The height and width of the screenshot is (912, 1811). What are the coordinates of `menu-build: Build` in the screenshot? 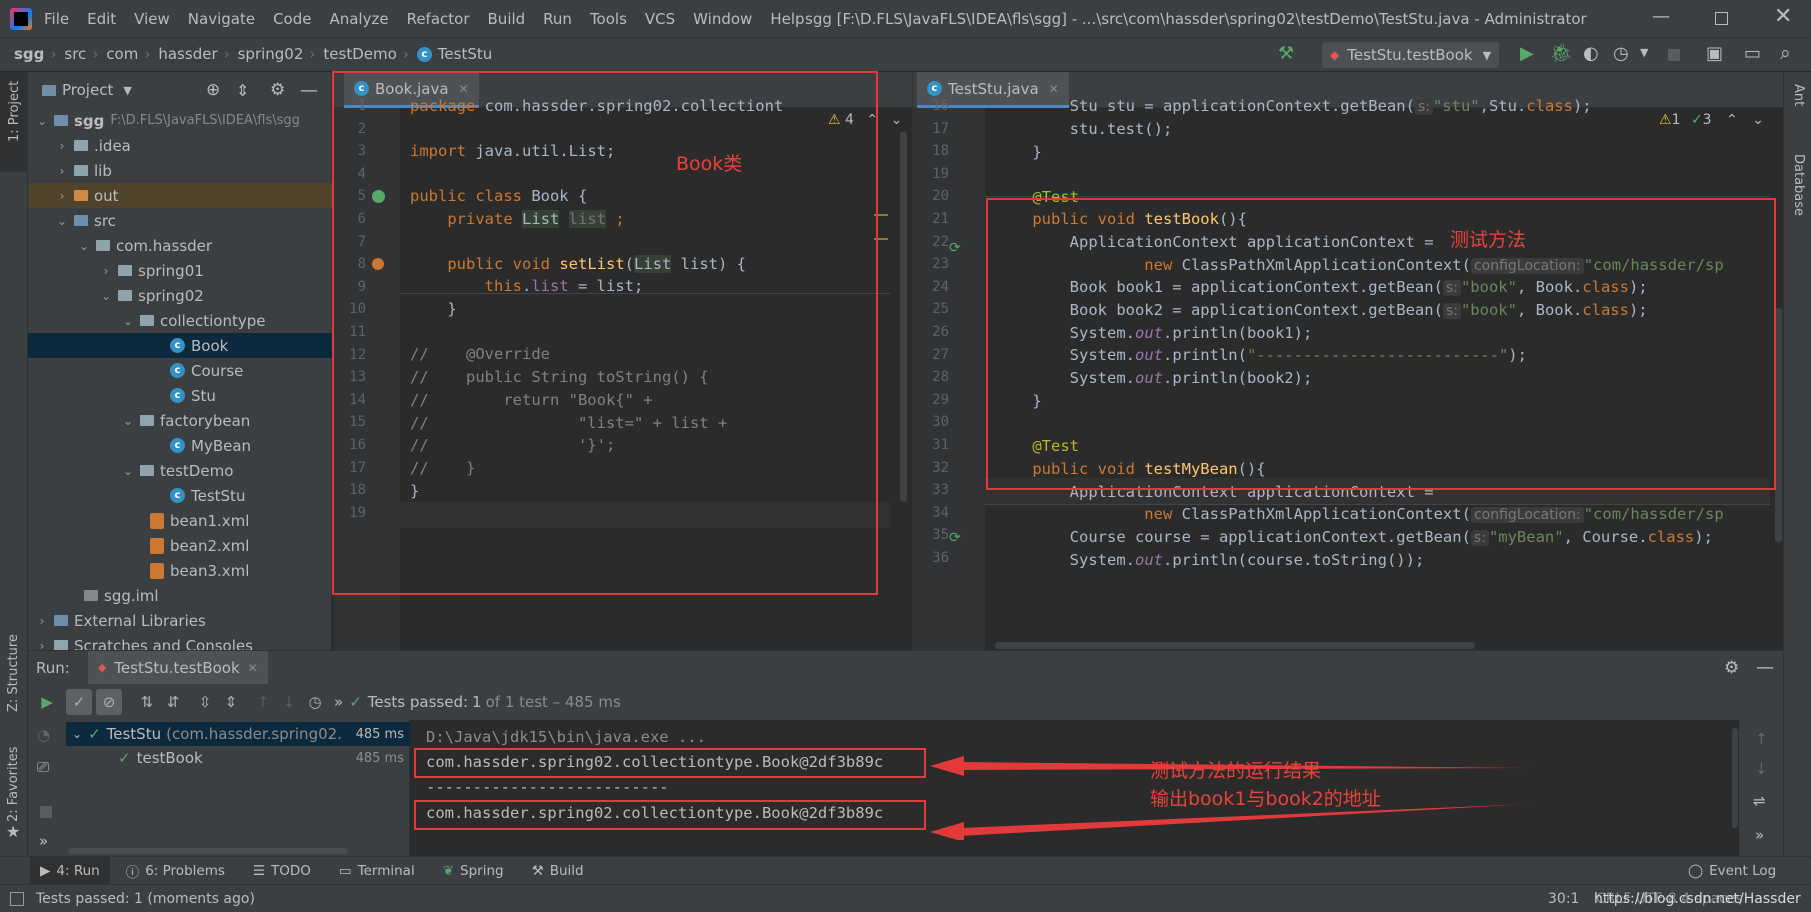 It's located at (507, 19).